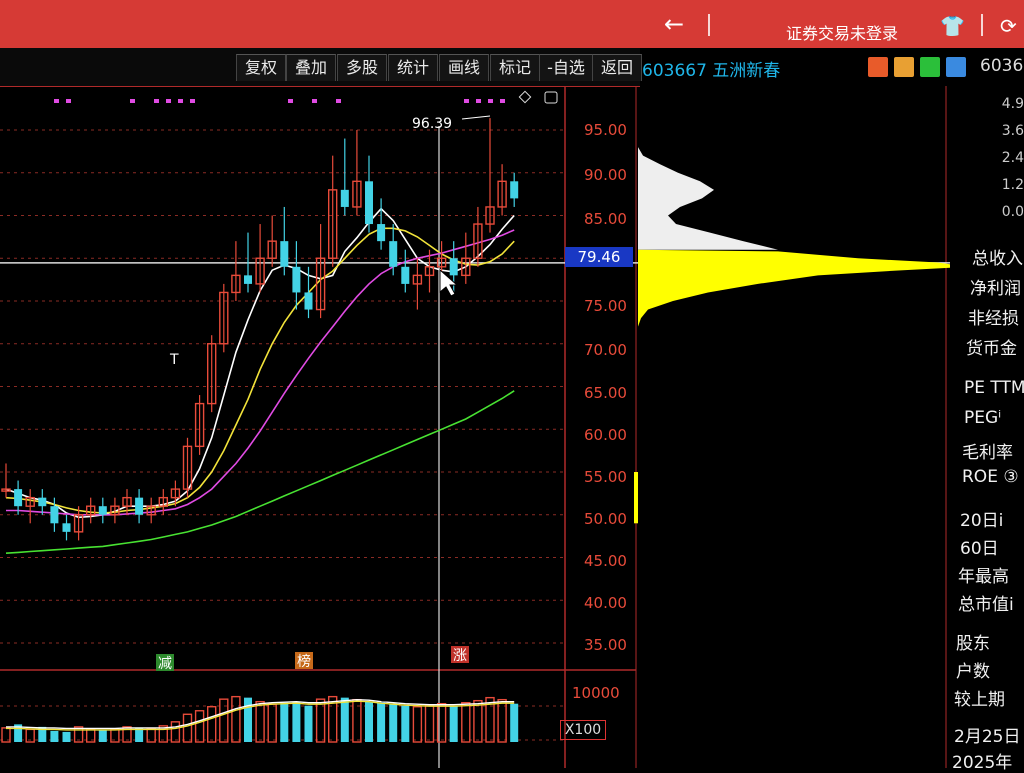 This screenshot has width=1024, height=773. What do you see at coordinates (981, 518) in the screenshot?
I see `ma20-days-label: 20日i` at bounding box center [981, 518].